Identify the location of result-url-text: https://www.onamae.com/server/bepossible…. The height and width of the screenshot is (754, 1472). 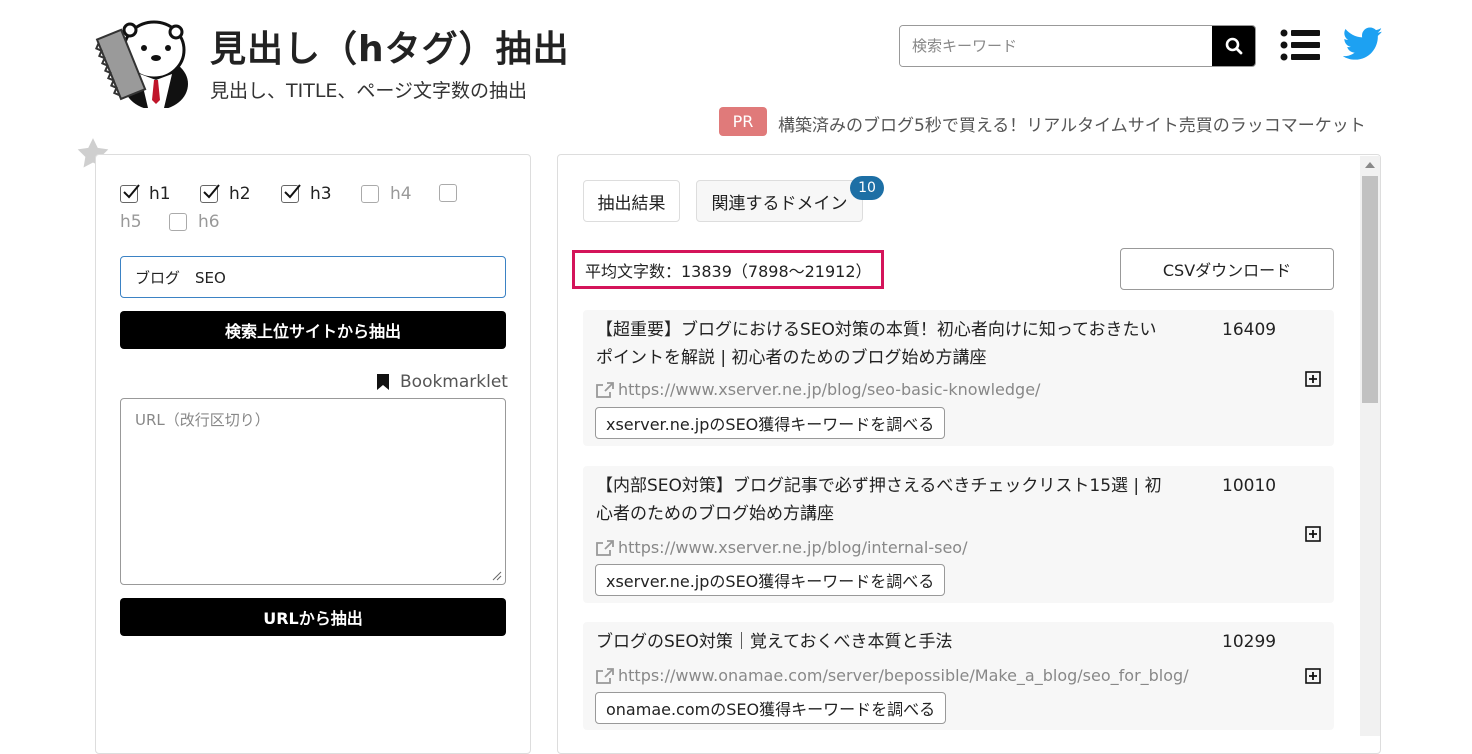
(903, 675).